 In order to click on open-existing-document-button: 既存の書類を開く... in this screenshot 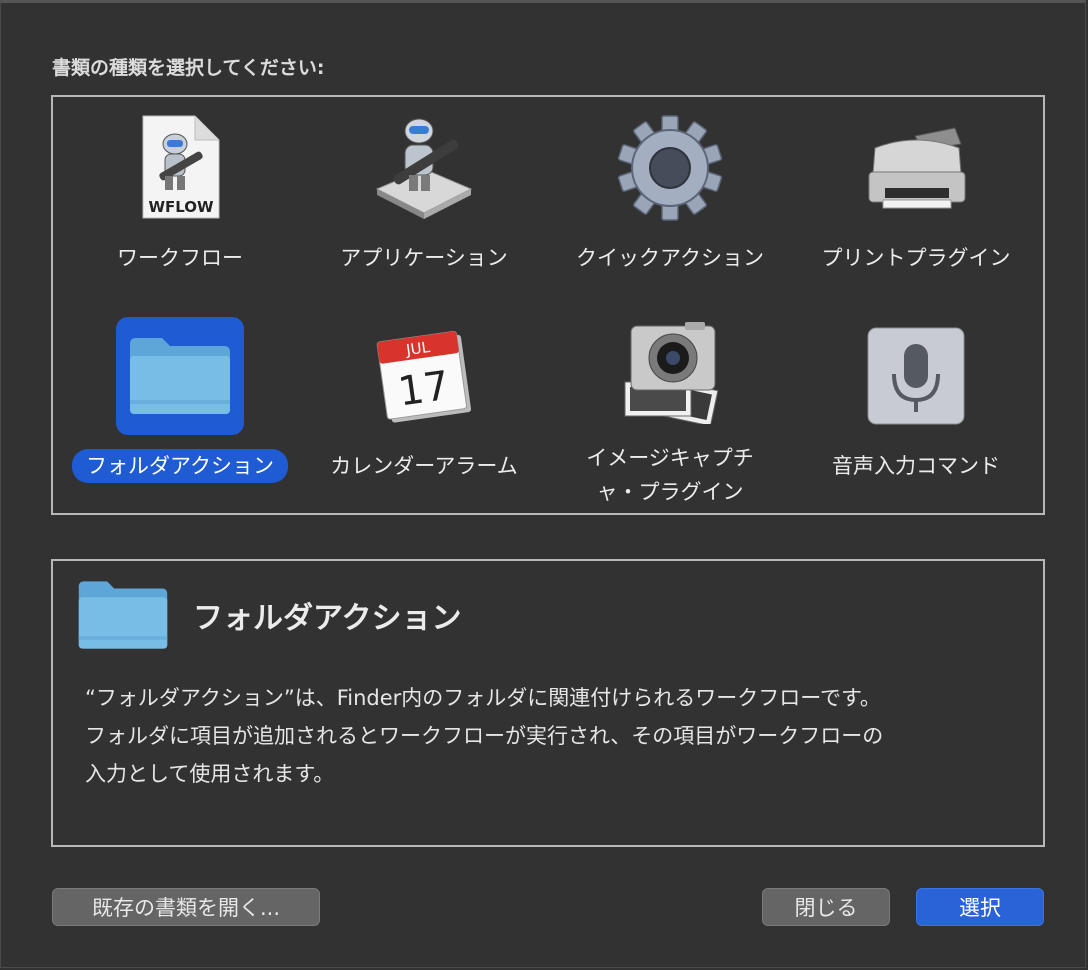, I will do `click(186, 907)`.